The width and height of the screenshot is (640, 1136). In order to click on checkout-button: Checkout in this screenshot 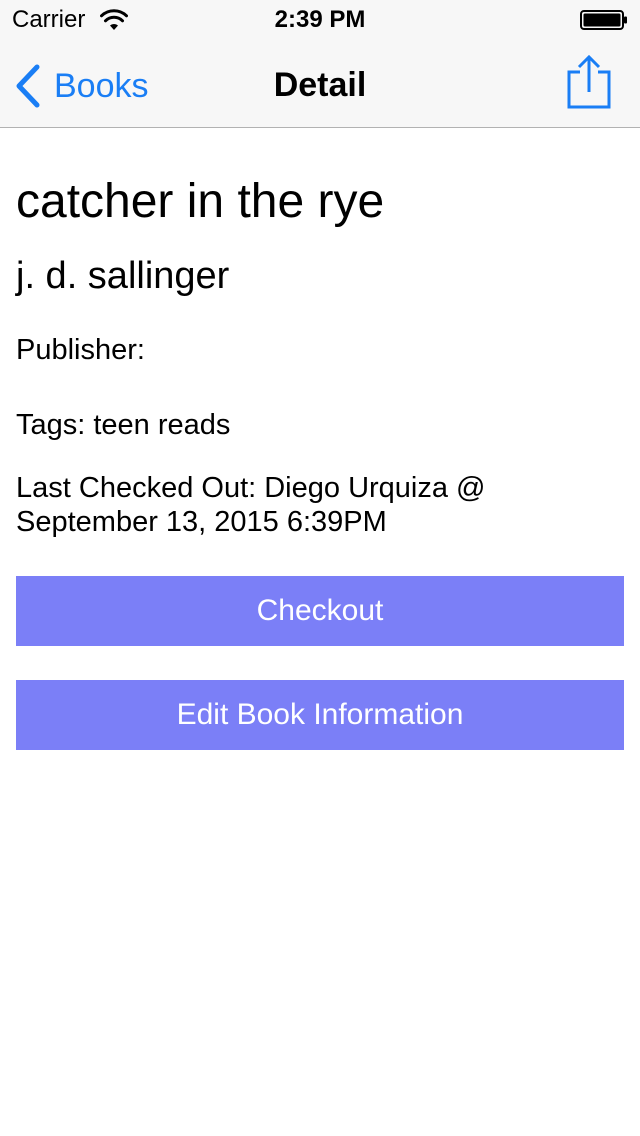, I will do `click(320, 611)`.